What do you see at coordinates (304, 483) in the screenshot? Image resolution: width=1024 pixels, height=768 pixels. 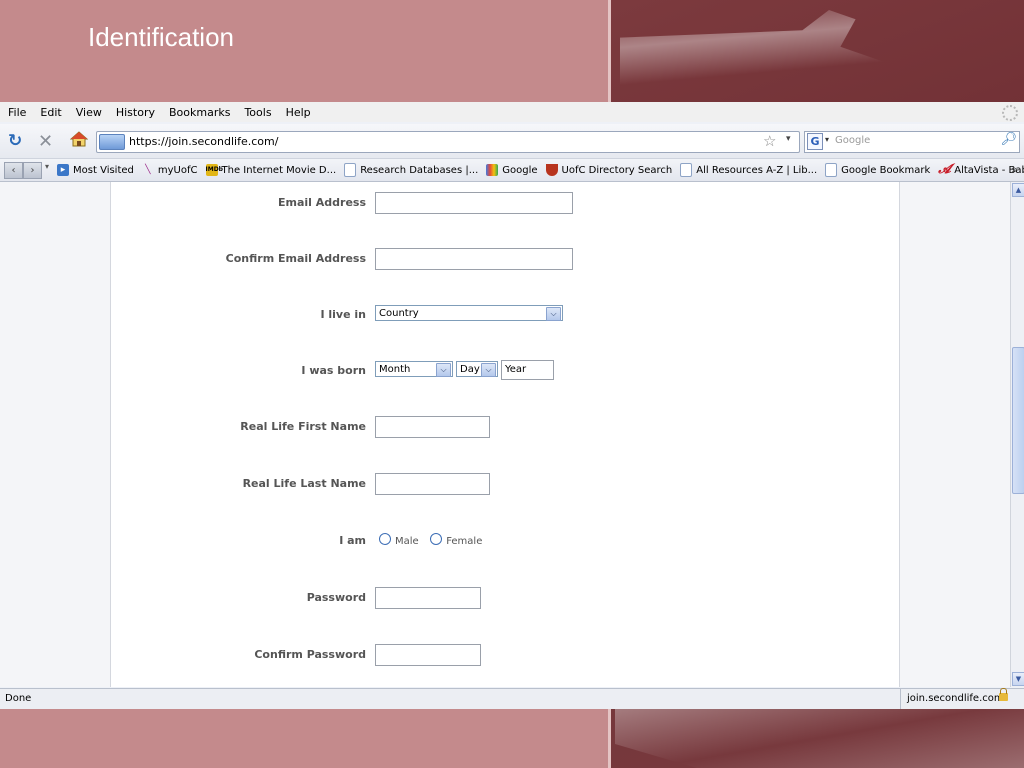 I see `last-name-label: Real Life Last Name` at bounding box center [304, 483].